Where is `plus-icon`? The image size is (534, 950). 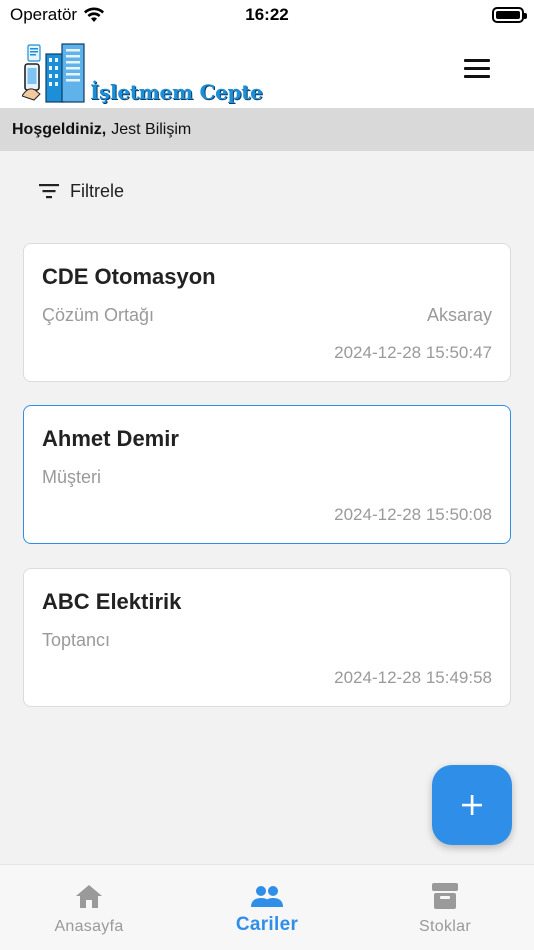
plus-icon is located at coordinates (472, 805).